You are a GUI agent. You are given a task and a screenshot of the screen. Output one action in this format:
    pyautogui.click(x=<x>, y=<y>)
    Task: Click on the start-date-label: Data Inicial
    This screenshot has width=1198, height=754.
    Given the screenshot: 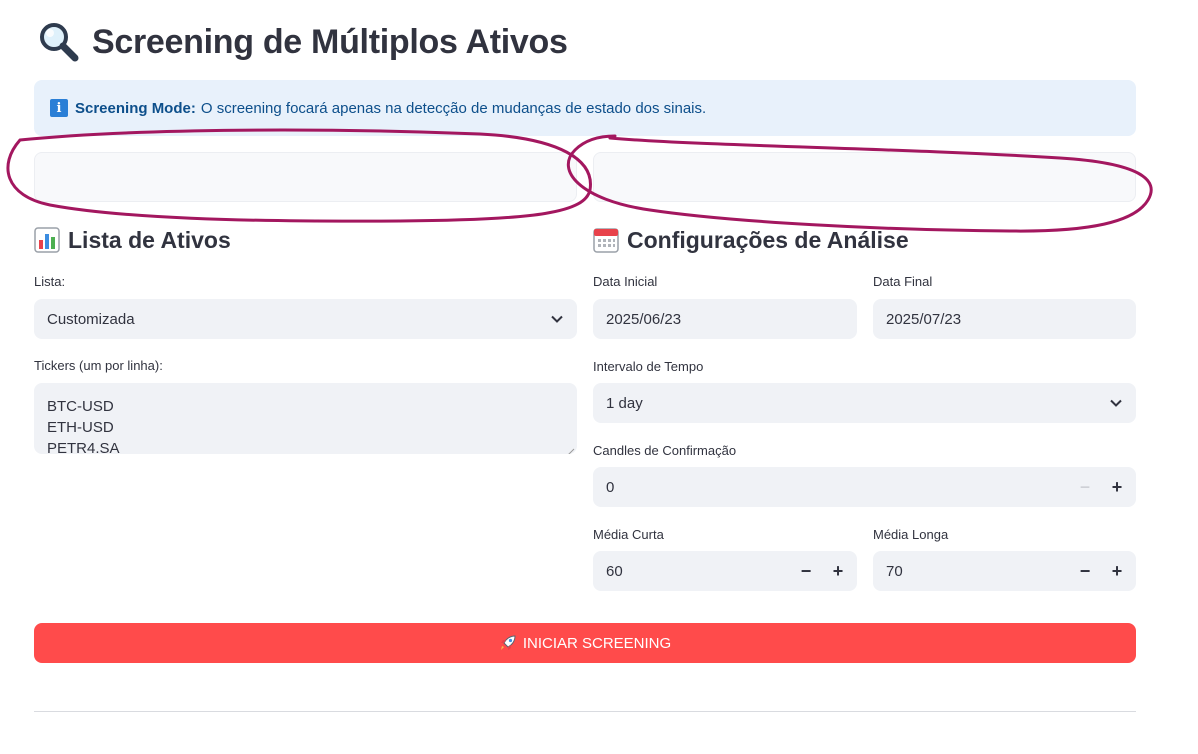 What is the action you would take?
    pyautogui.click(x=625, y=281)
    